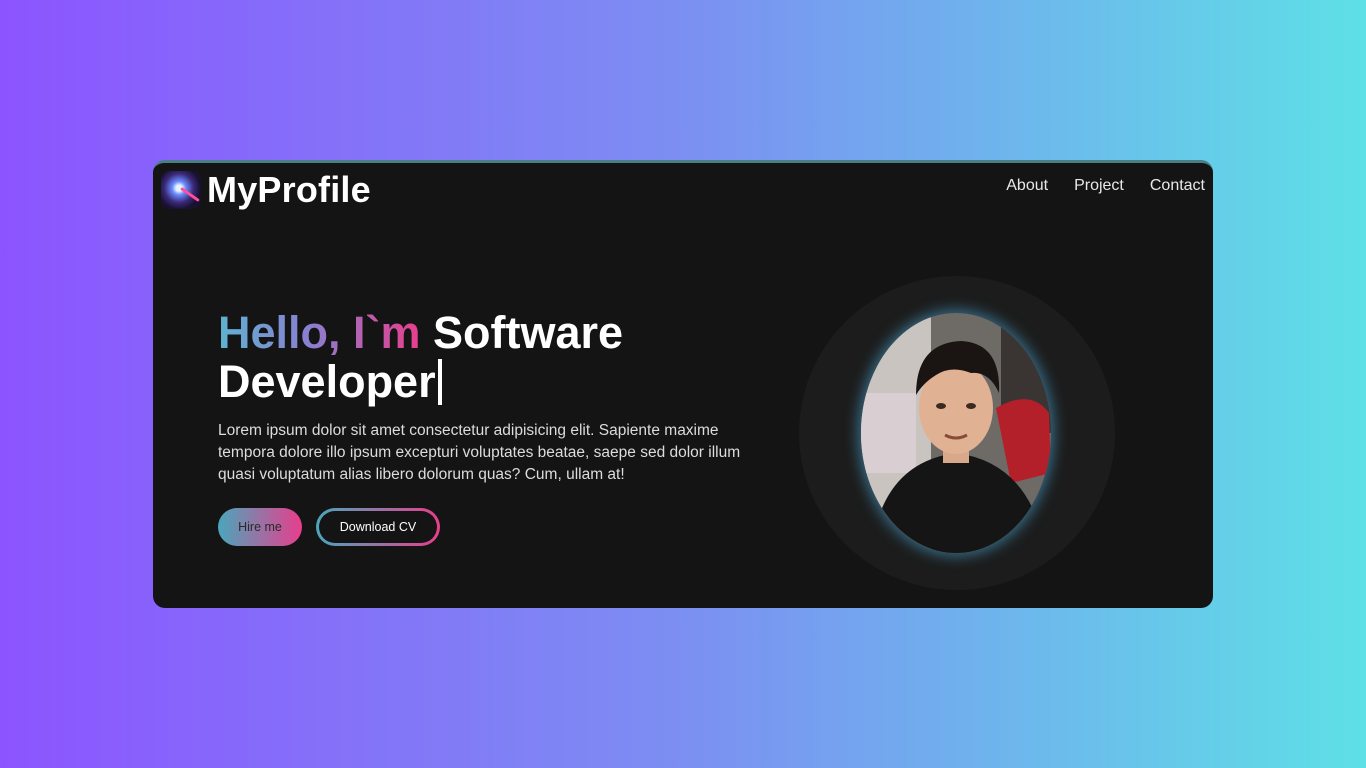 The image size is (1366, 768). I want to click on profile-photo-image, so click(956, 433).